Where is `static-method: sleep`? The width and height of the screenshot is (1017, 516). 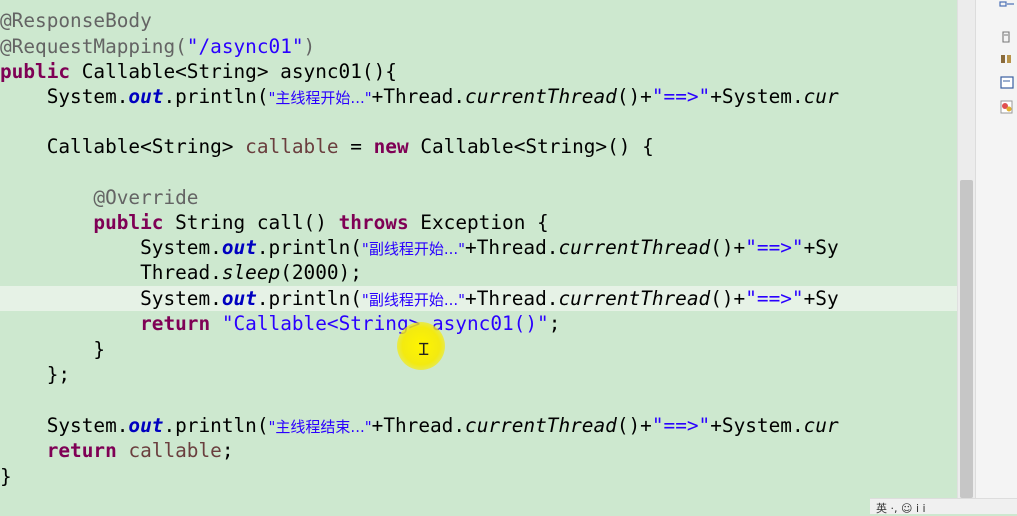 static-method: sleep is located at coordinates (251, 272).